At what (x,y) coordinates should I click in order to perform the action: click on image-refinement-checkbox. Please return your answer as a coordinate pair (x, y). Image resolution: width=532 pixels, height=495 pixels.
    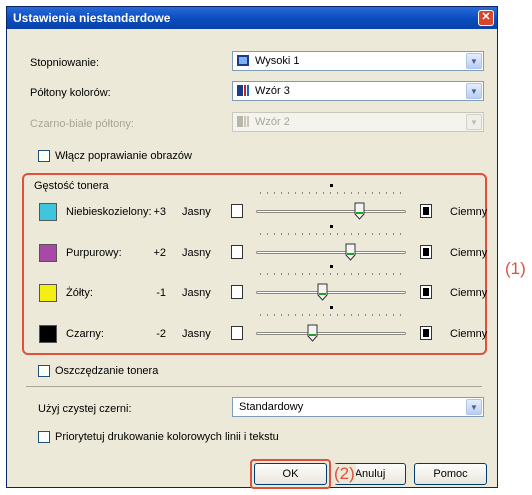
    Looking at the image, I should click on (44, 156).